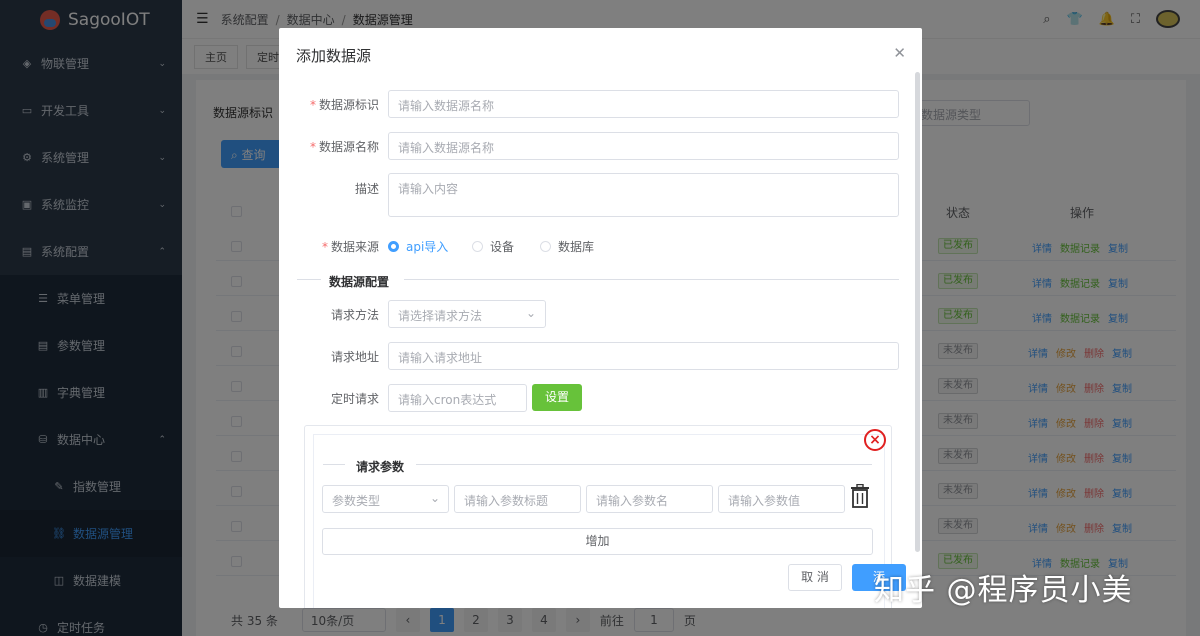 This screenshot has width=1200, height=636. What do you see at coordinates (899, 53) in the screenshot?
I see `close-icon: ✕` at bounding box center [899, 53].